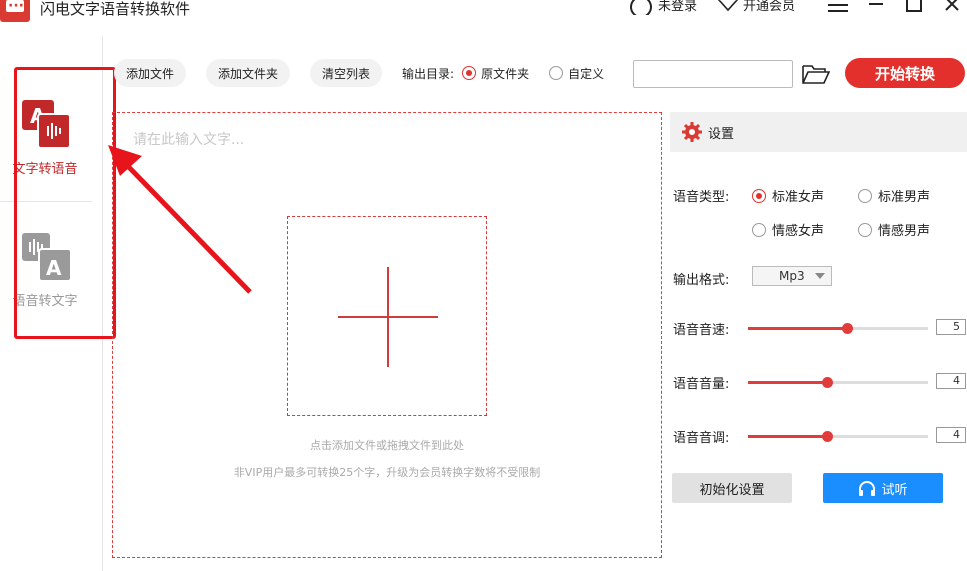  I want to click on hamburger-icon, so click(838, 6).